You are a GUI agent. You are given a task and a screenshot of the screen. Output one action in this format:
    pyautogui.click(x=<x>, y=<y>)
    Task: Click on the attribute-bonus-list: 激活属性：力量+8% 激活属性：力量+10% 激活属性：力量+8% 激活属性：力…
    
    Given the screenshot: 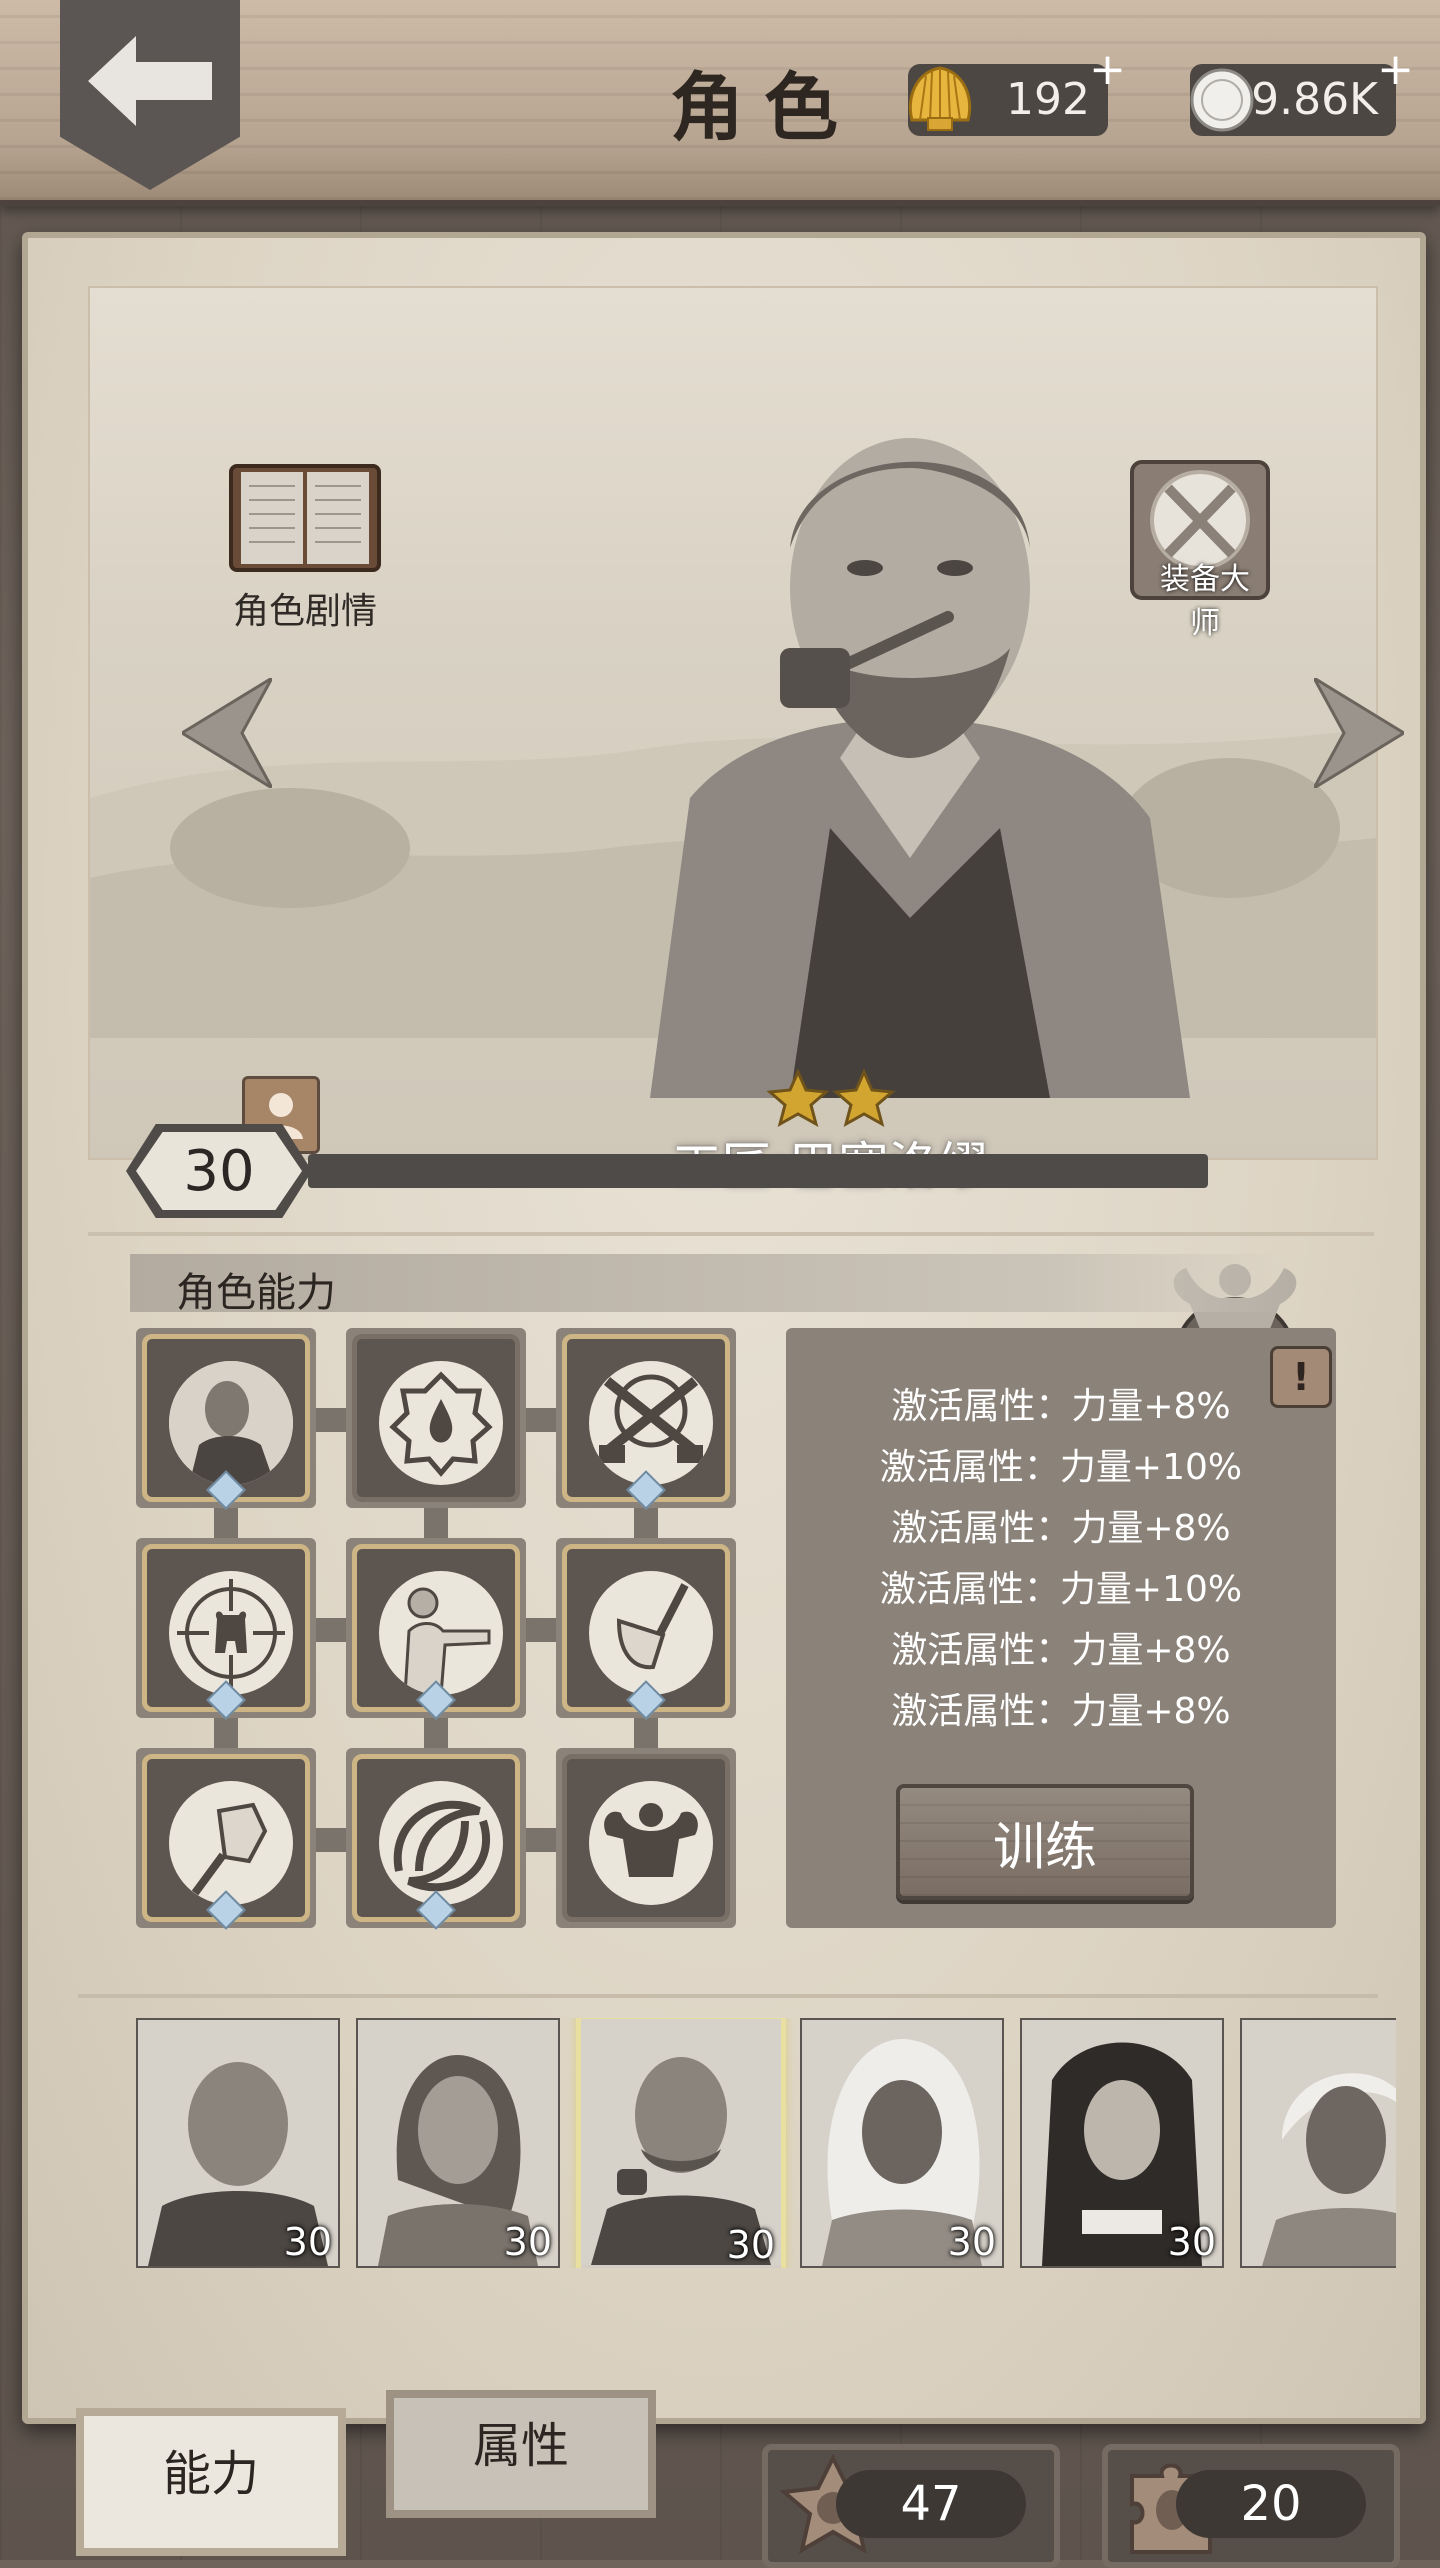 What is the action you would take?
    pyautogui.click(x=1061, y=1559)
    